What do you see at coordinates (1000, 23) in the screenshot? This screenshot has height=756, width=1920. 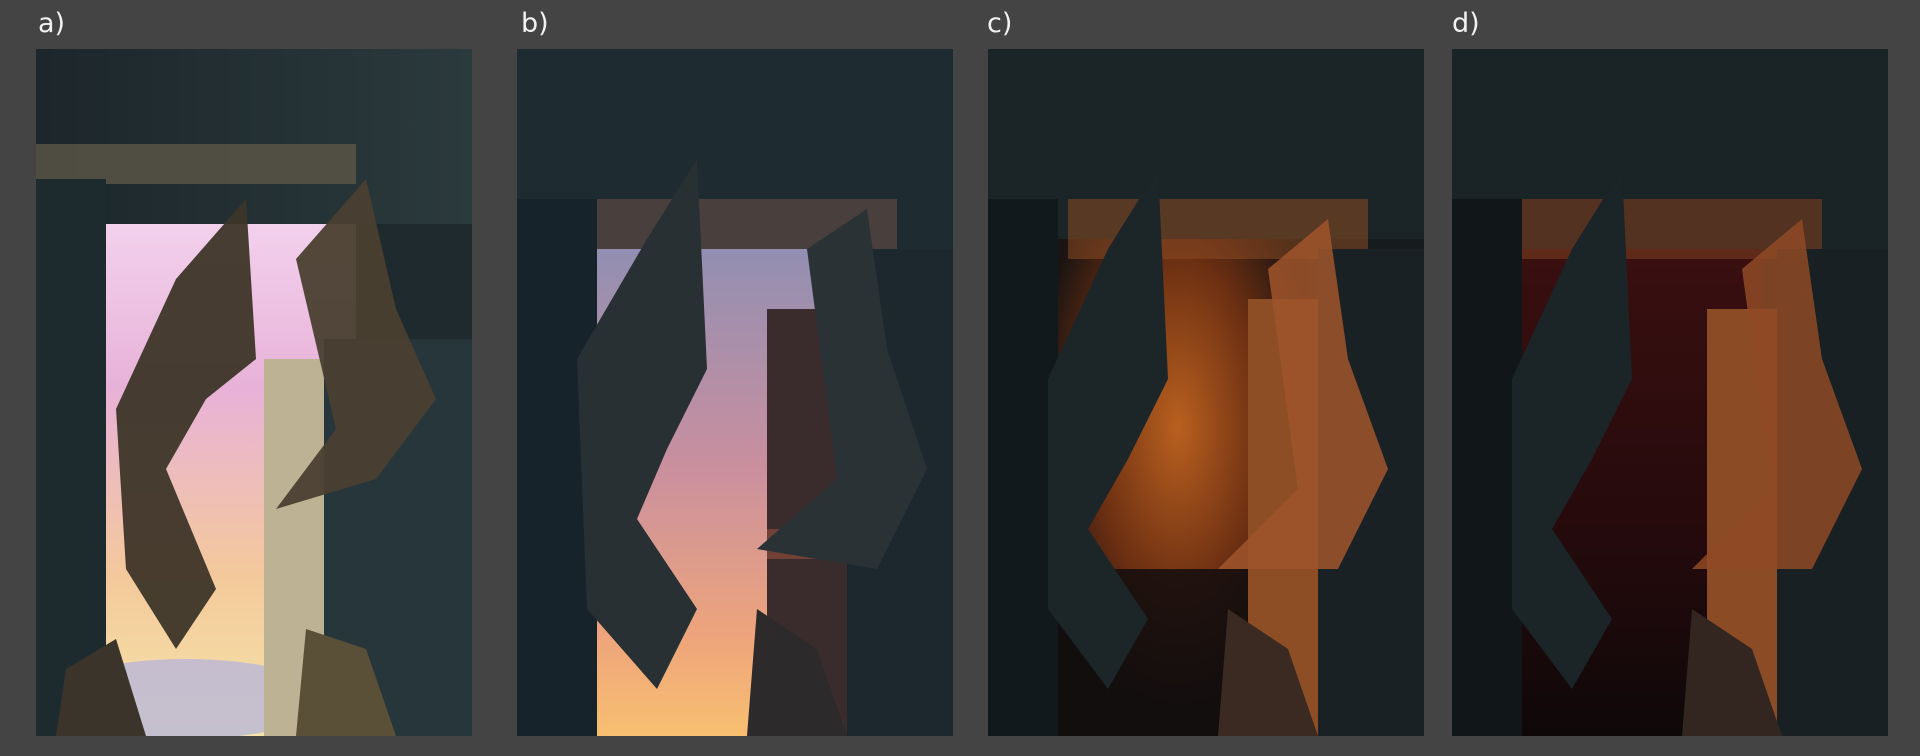 I see `panel-c-label: c)` at bounding box center [1000, 23].